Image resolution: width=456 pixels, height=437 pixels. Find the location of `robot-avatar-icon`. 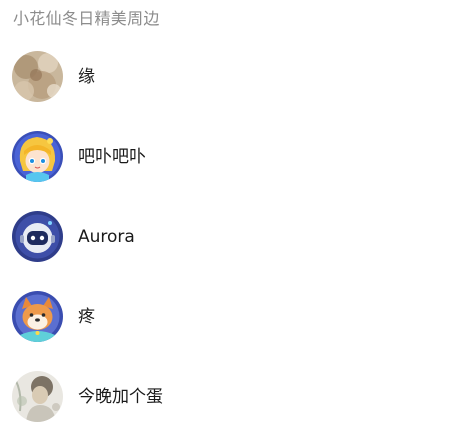

robot-avatar-icon is located at coordinates (37, 236).